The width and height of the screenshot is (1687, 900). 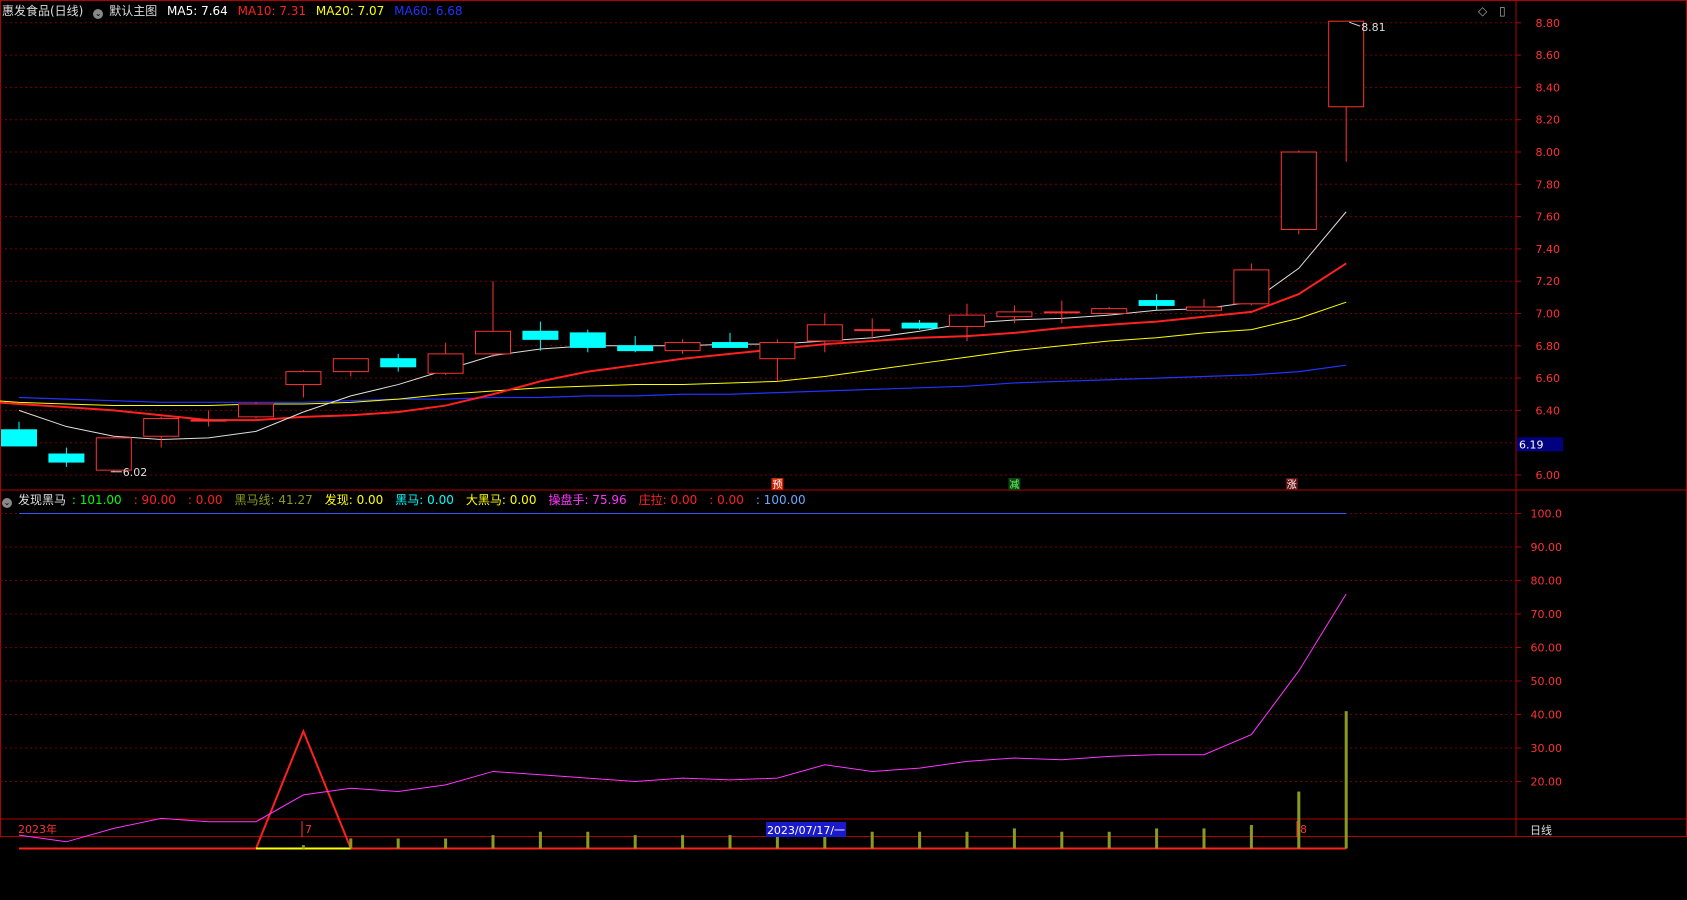 I want to click on date-month7-label: 7, so click(x=308, y=829).